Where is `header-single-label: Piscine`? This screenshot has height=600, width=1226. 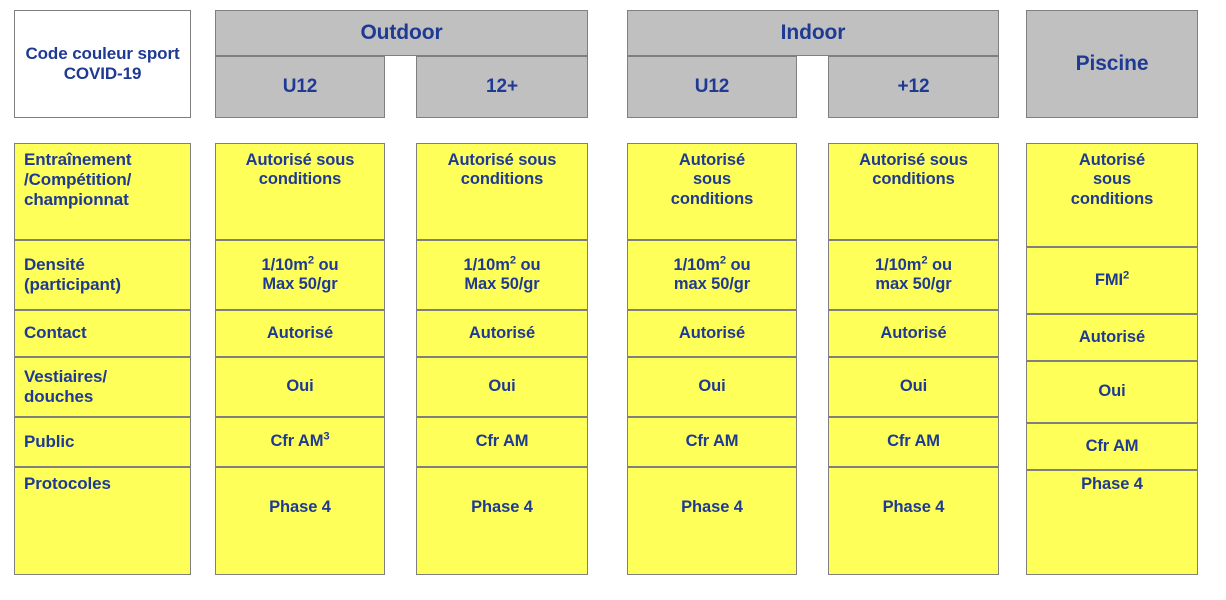
header-single-label: Piscine is located at coordinates (1112, 63).